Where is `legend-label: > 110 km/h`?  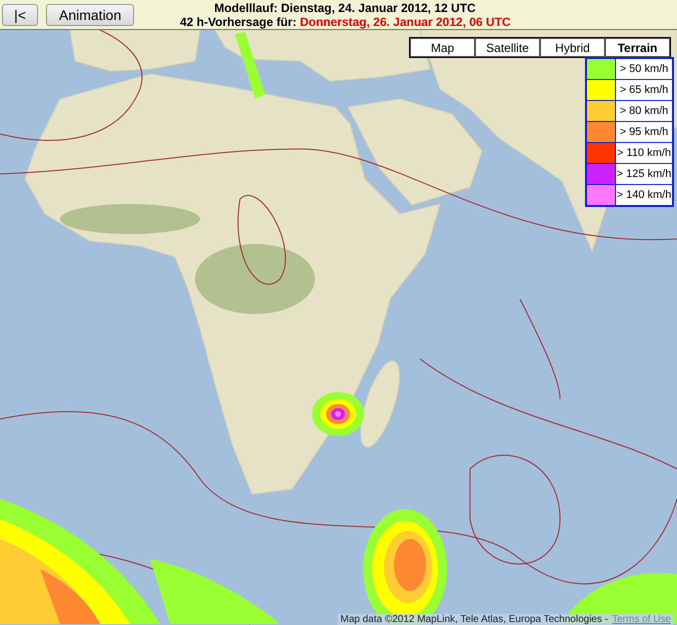 legend-label: > 110 km/h is located at coordinates (644, 153).